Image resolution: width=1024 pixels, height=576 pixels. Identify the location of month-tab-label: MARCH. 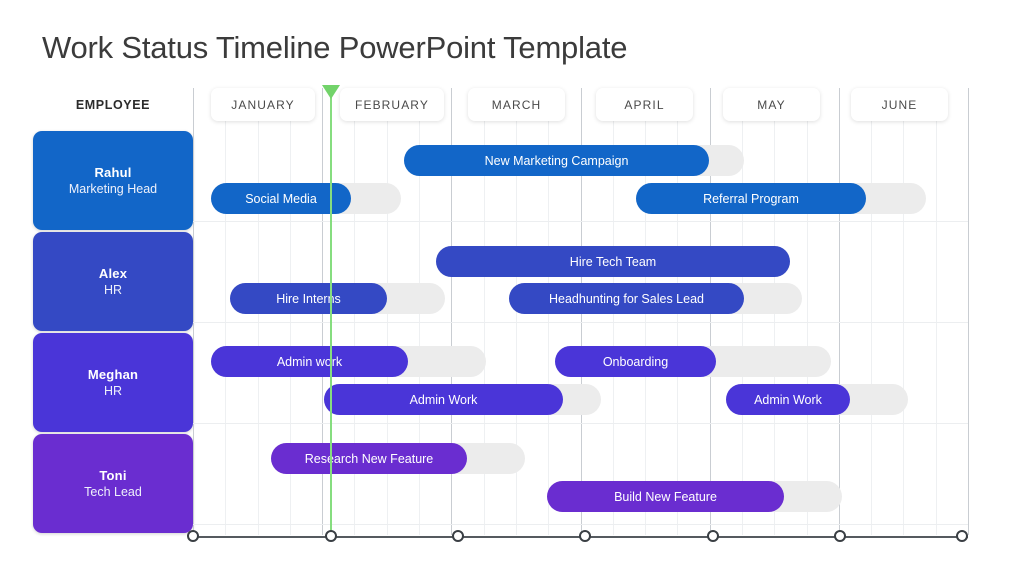
(516, 104).